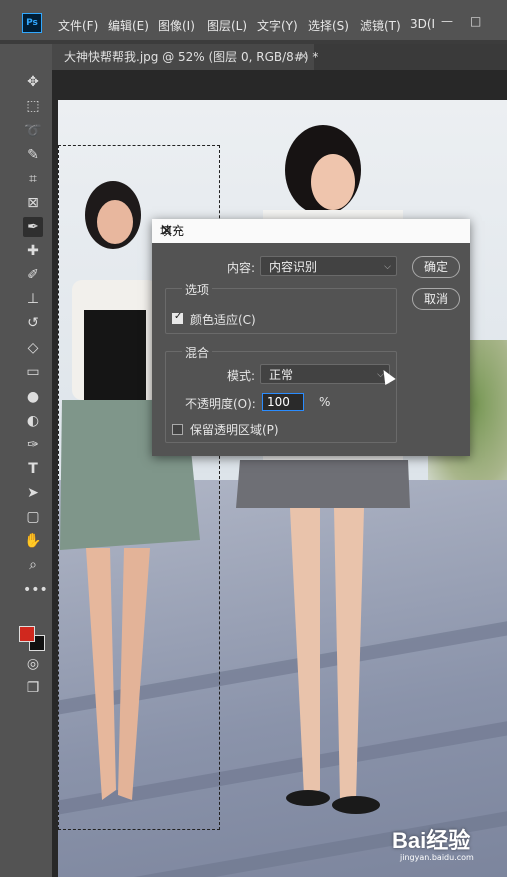  Describe the element at coordinates (35, 590) in the screenshot. I see `more-icon: •••` at that location.